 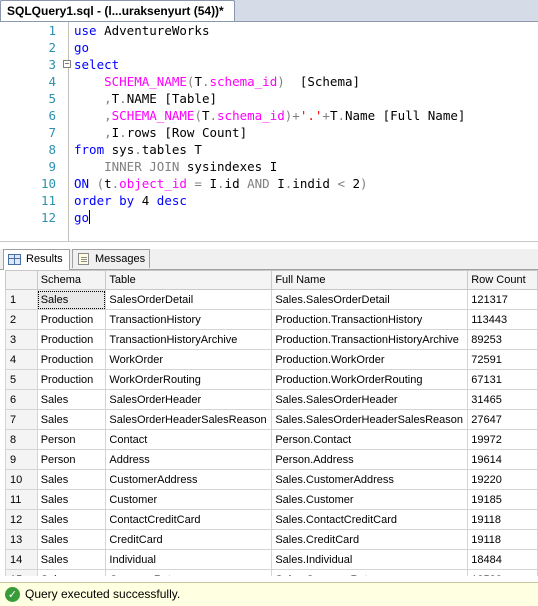 I want to click on cell-table: Individual, so click(x=189, y=559).